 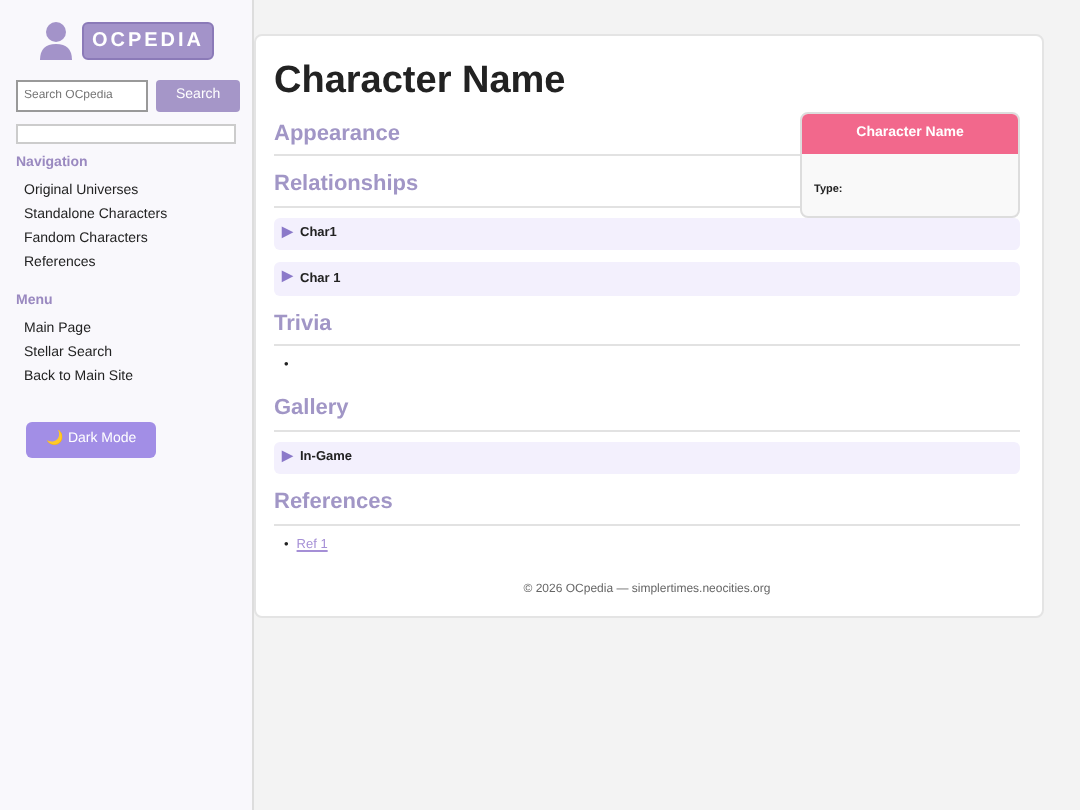 I want to click on text-field, so click(x=126, y=134).